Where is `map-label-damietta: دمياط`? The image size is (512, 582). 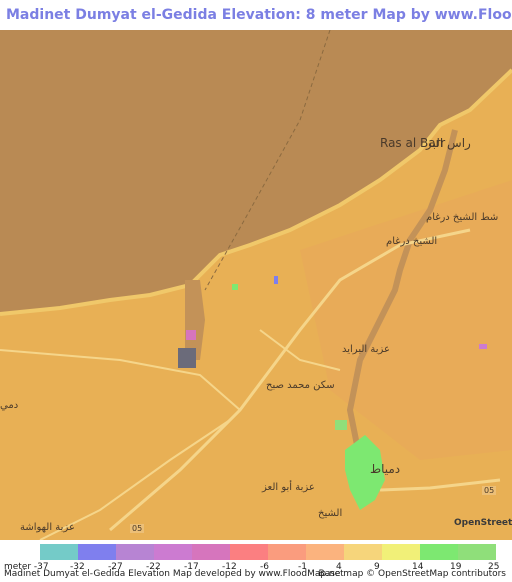 map-label-damietta: دمياط is located at coordinates (385, 469).